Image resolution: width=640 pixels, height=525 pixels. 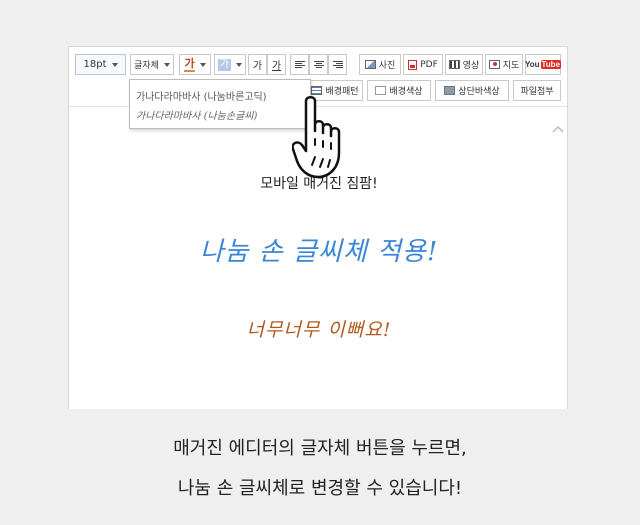 I want to click on font-family-label: 글자체, so click(x=146, y=66).